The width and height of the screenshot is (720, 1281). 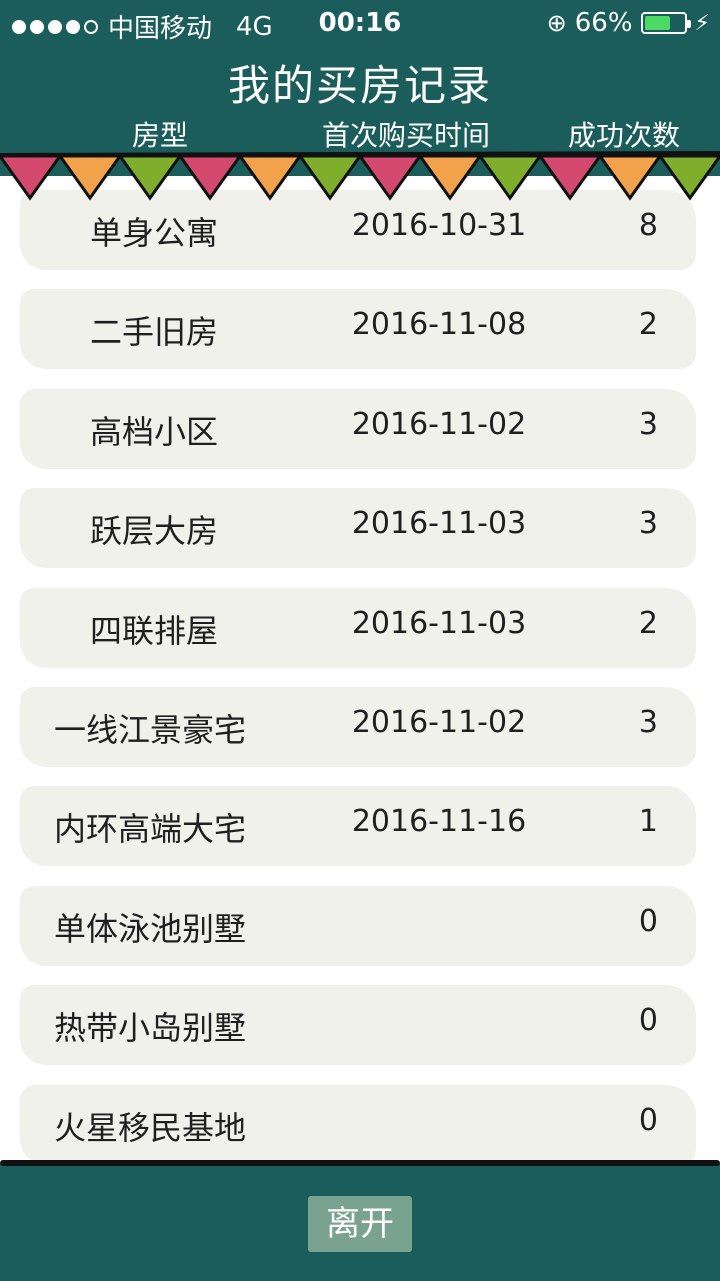 What do you see at coordinates (648, 225) in the screenshot?
I see `success-count: 8` at bounding box center [648, 225].